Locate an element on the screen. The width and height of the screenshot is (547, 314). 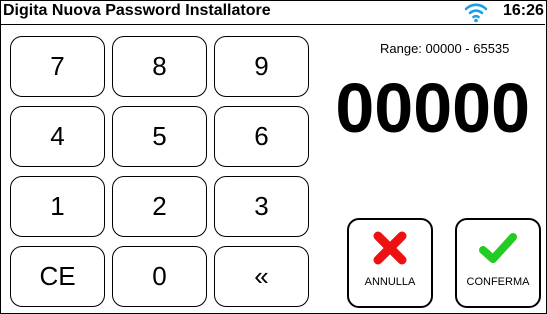
x-icon is located at coordinates (390, 250).